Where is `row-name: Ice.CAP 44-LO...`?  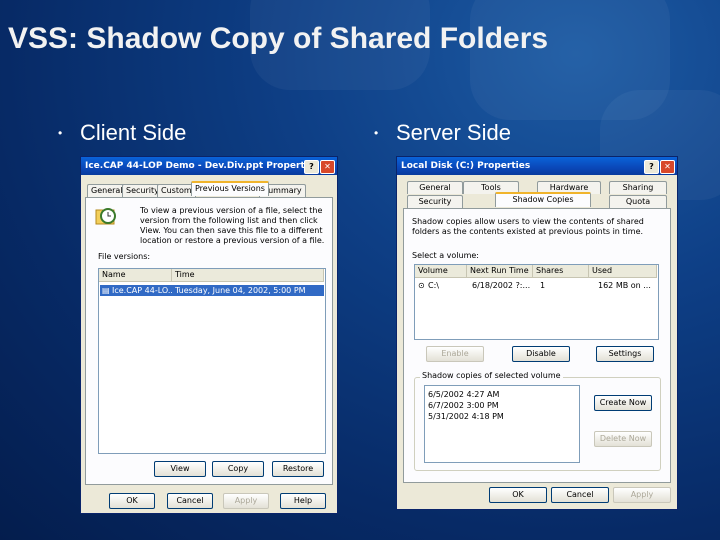 row-name: Ice.CAP 44-LO... is located at coordinates (142, 290).